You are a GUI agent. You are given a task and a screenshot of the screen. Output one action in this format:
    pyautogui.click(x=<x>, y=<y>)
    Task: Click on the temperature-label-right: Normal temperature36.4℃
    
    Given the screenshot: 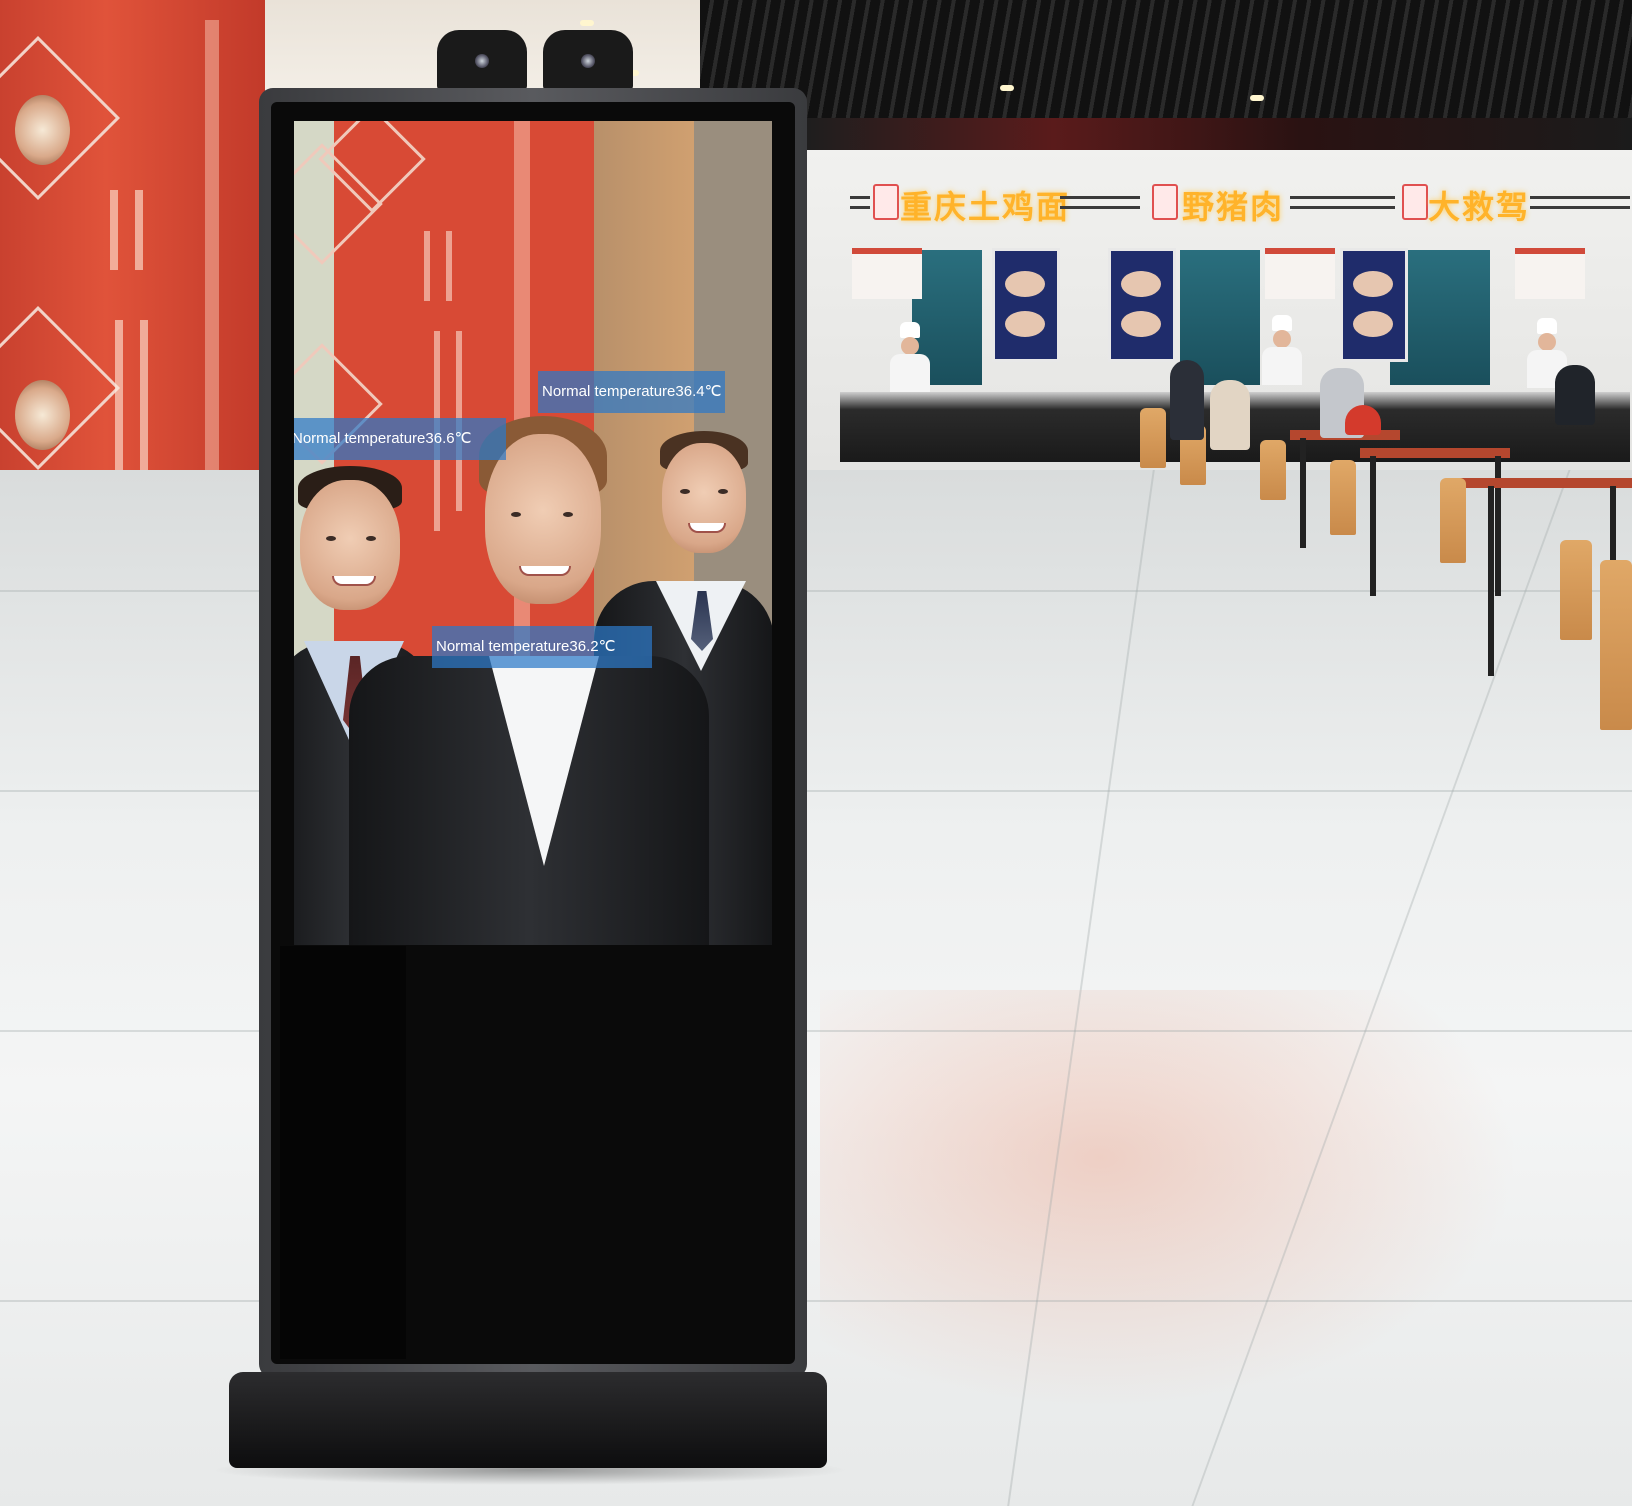 What is the action you would take?
    pyautogui.click(x=632, y=392)
    